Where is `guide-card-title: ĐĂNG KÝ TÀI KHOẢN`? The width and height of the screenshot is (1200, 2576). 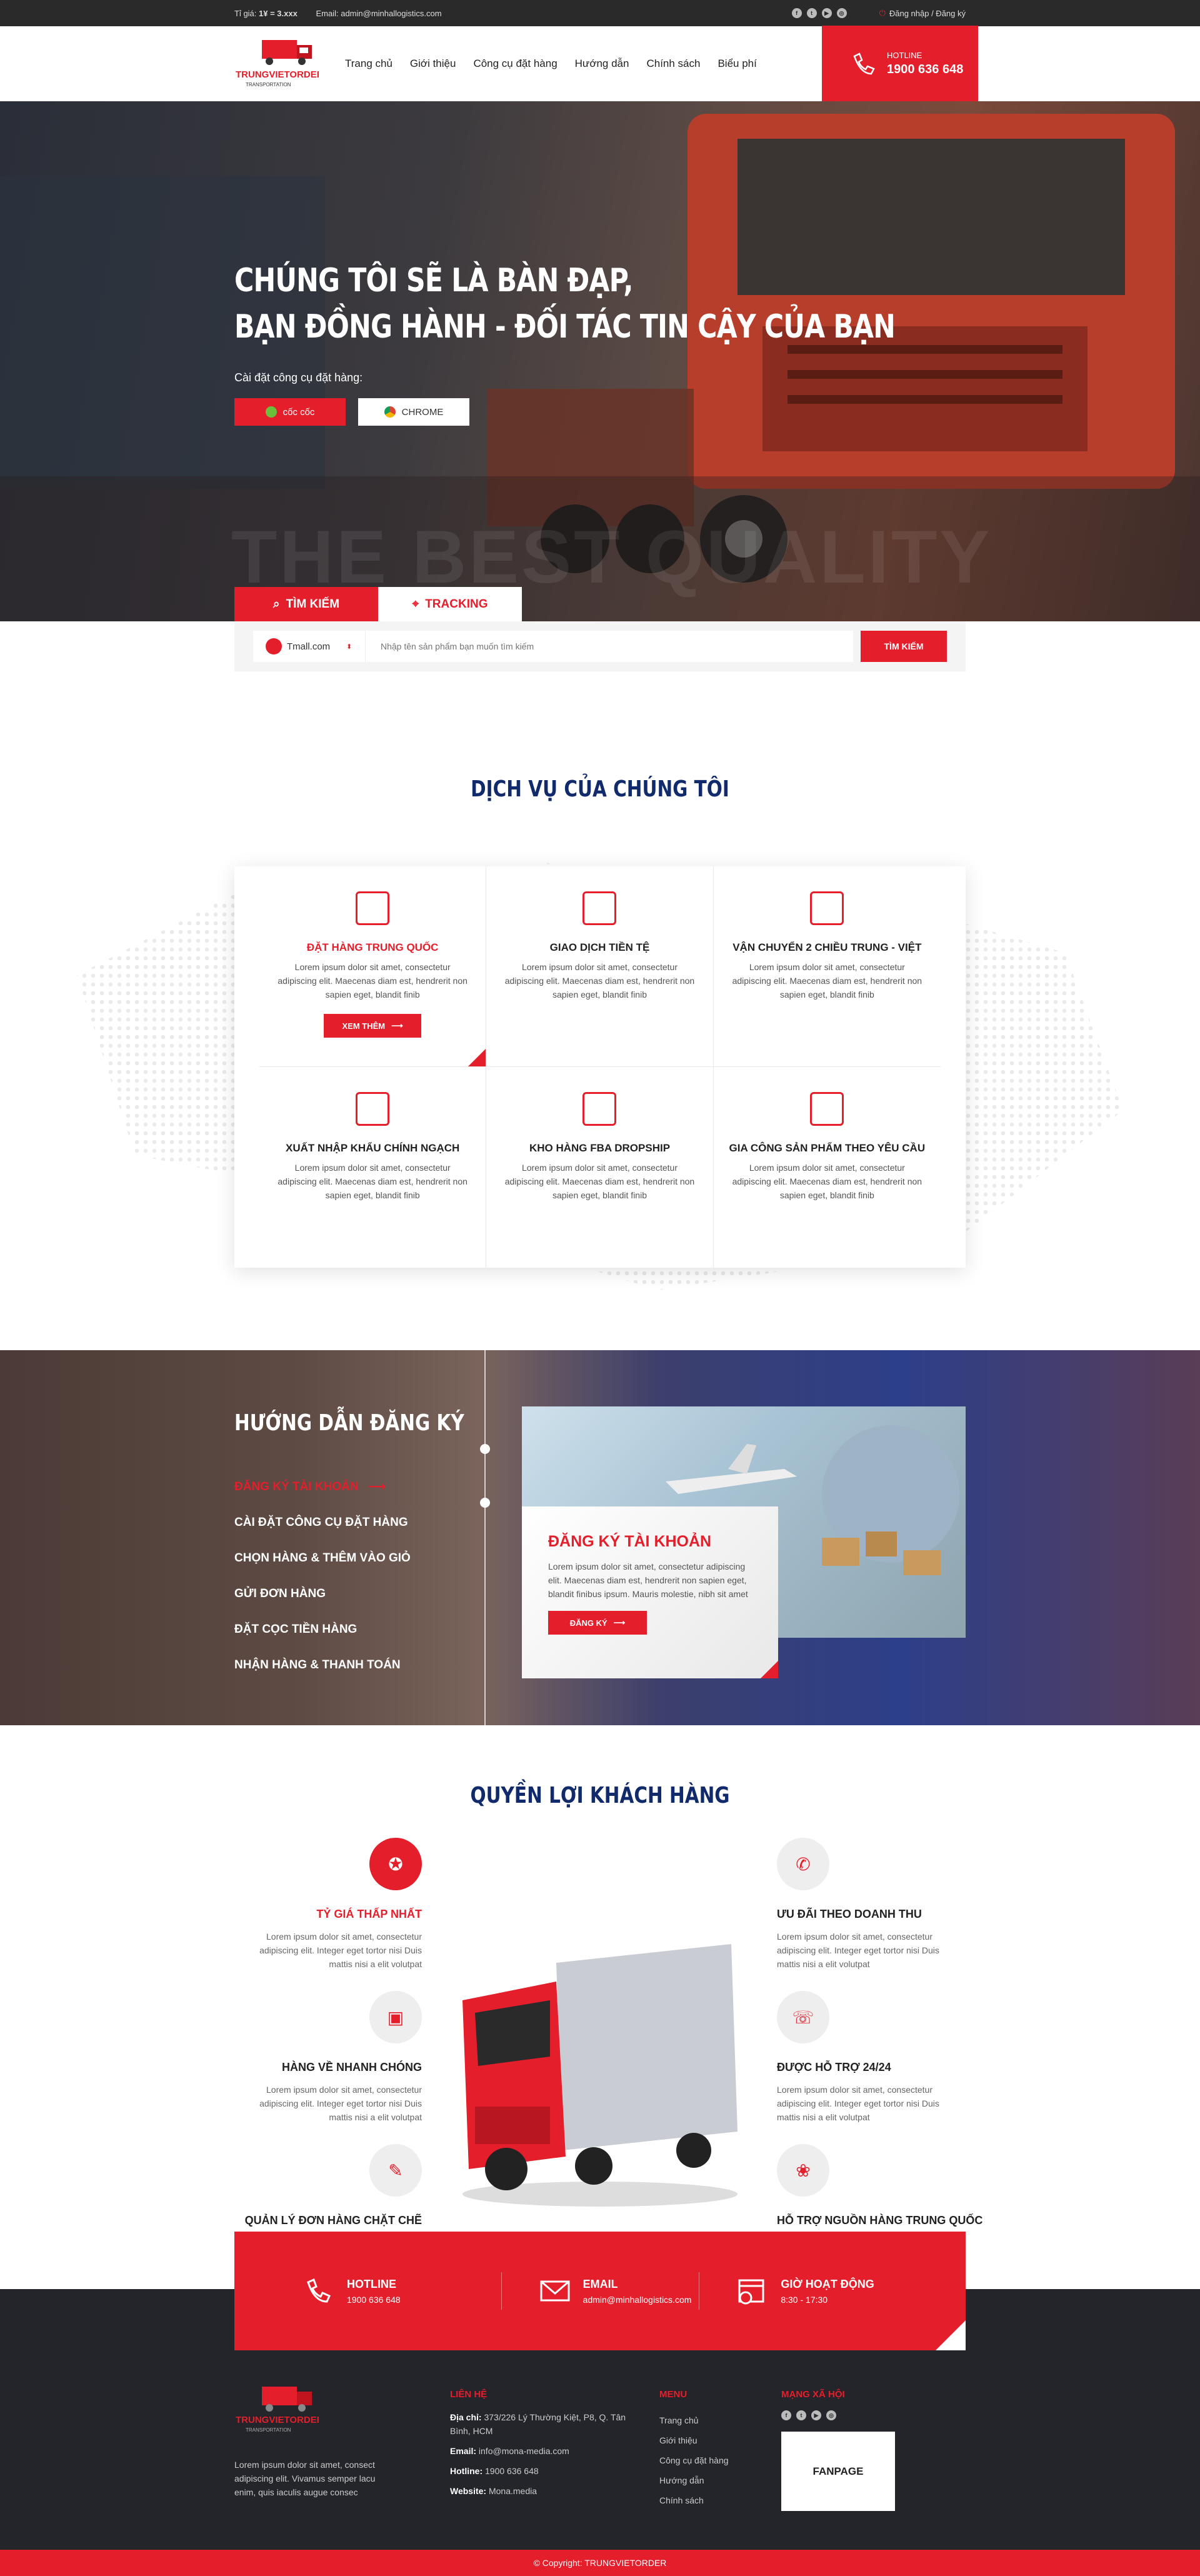 guide-card-title: ĐĂNG KÝ TÀI KHOẢN is located at coordinates (630, 1541).